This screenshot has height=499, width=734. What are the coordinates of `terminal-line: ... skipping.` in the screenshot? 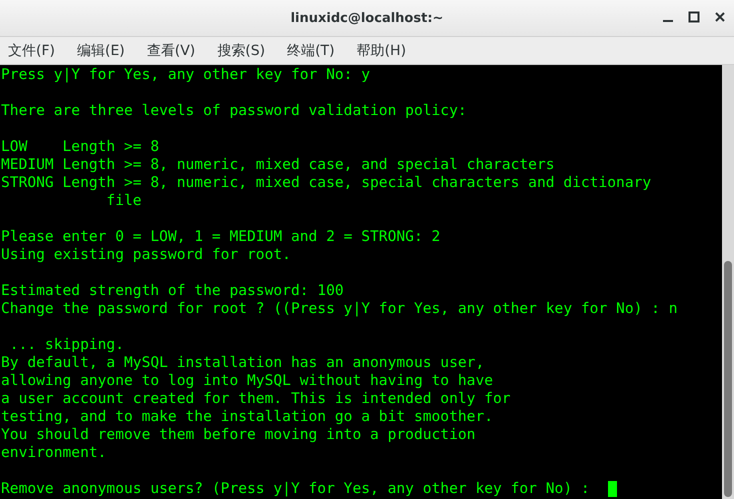 It's located at (66, 345).